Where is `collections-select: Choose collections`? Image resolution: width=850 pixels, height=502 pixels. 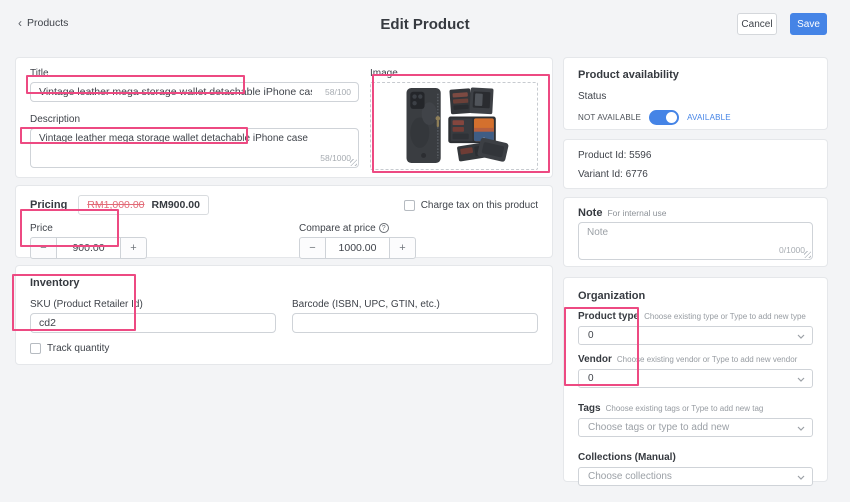
collections-select: Choose collections is located at coordinates (695, 476).